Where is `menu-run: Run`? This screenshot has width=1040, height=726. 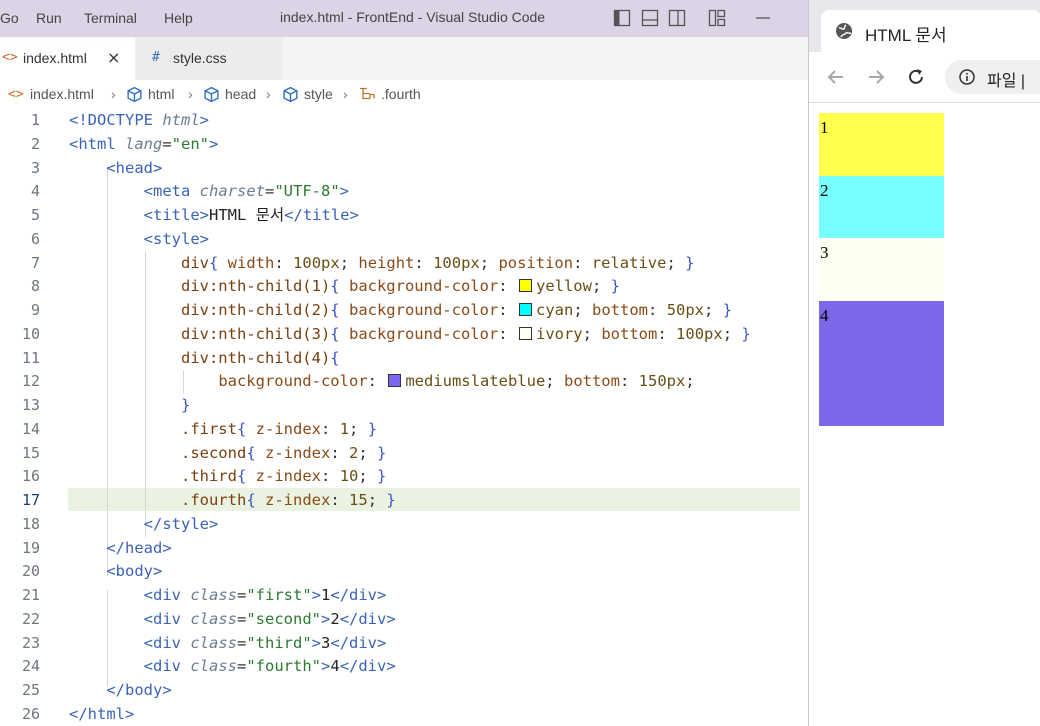 menu-run: Run is located at coordinates (49, 18).